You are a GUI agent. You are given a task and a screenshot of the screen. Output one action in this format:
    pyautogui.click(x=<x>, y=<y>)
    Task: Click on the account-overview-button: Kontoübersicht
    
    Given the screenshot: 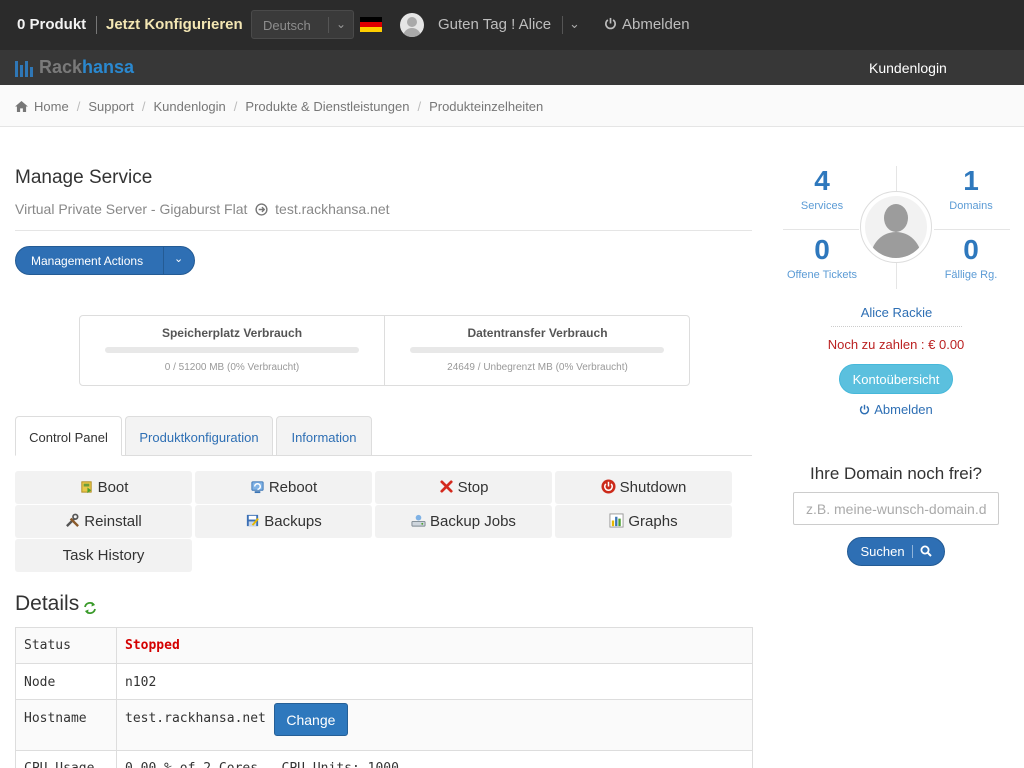 What is the action you would take?
    pyautogui.click(x=896, y=379)
    